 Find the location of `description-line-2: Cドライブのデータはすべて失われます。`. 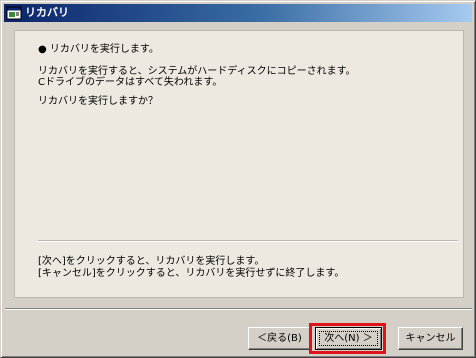

description-line-2: Cドライブのデータはすべて失われます。 is located at coordinates (130, 82).